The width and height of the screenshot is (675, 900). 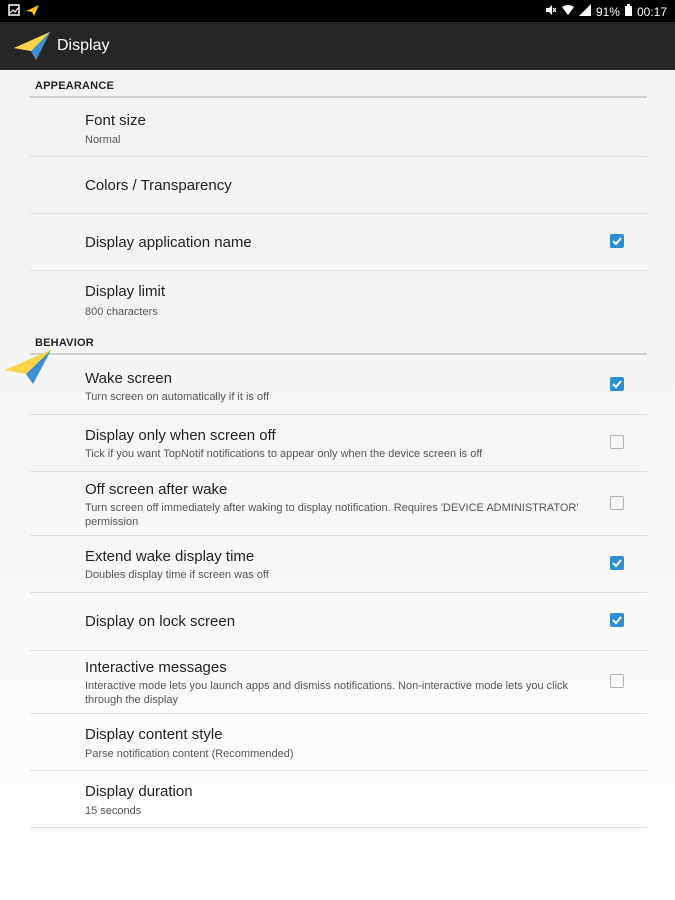 I want to click on pref-summary: Parse notification content (Recommended), so click(x=189, y=754).